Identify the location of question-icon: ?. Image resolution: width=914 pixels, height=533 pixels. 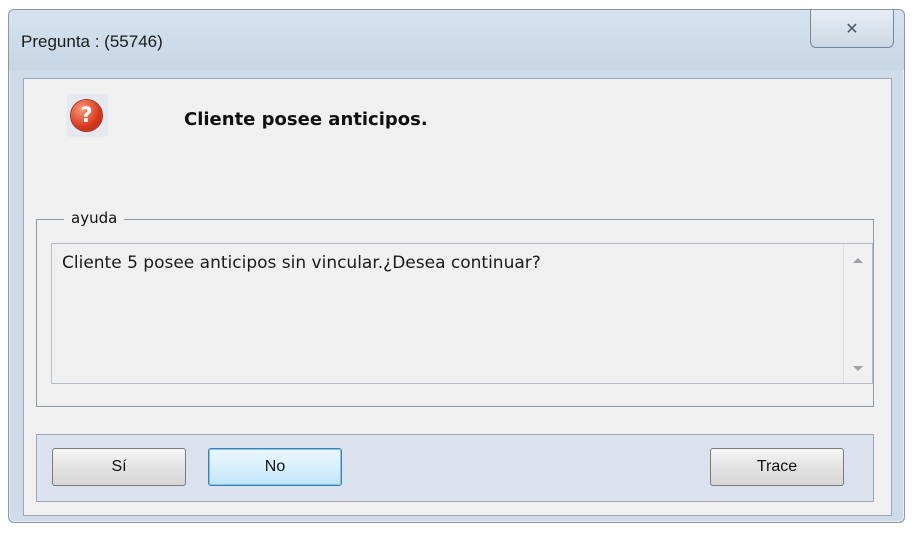
(87, 115).